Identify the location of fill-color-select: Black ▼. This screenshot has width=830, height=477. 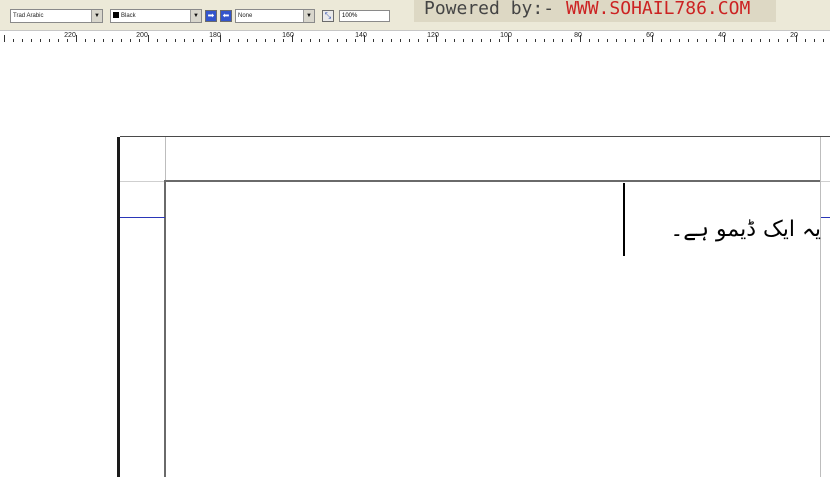
(156, 16).